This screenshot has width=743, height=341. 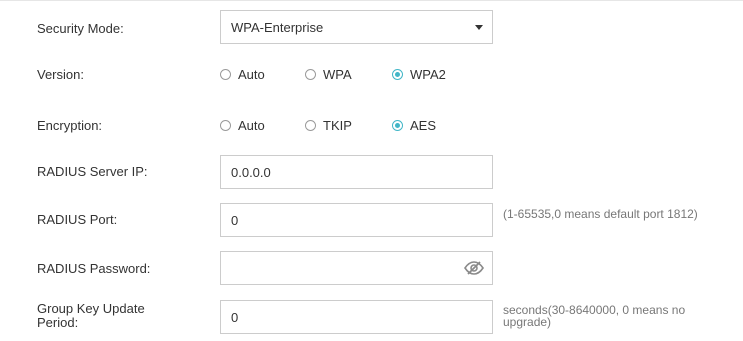 What do you see at coordinates (371, 0) in the screenshot?
I see `top-divider` at bounding box center [371, 0].